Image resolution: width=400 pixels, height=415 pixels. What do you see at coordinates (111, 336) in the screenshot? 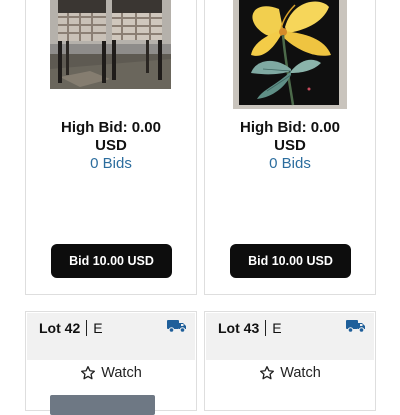
I see `lot-header: Lot 42 E` at bounding box center [111, 336].